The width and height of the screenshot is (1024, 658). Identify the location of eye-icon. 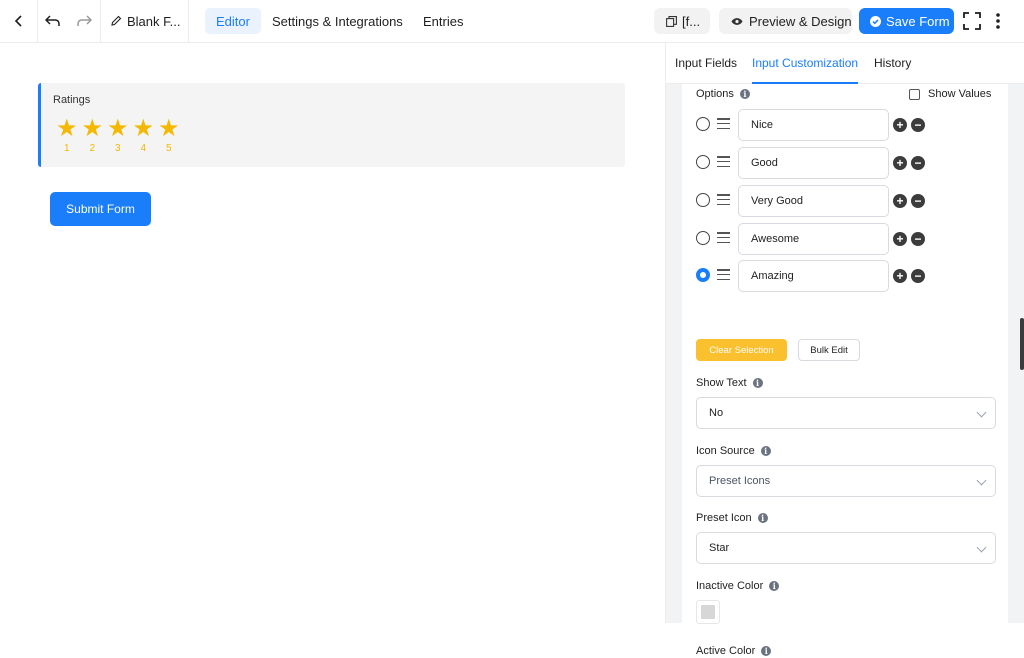
(737, 21).